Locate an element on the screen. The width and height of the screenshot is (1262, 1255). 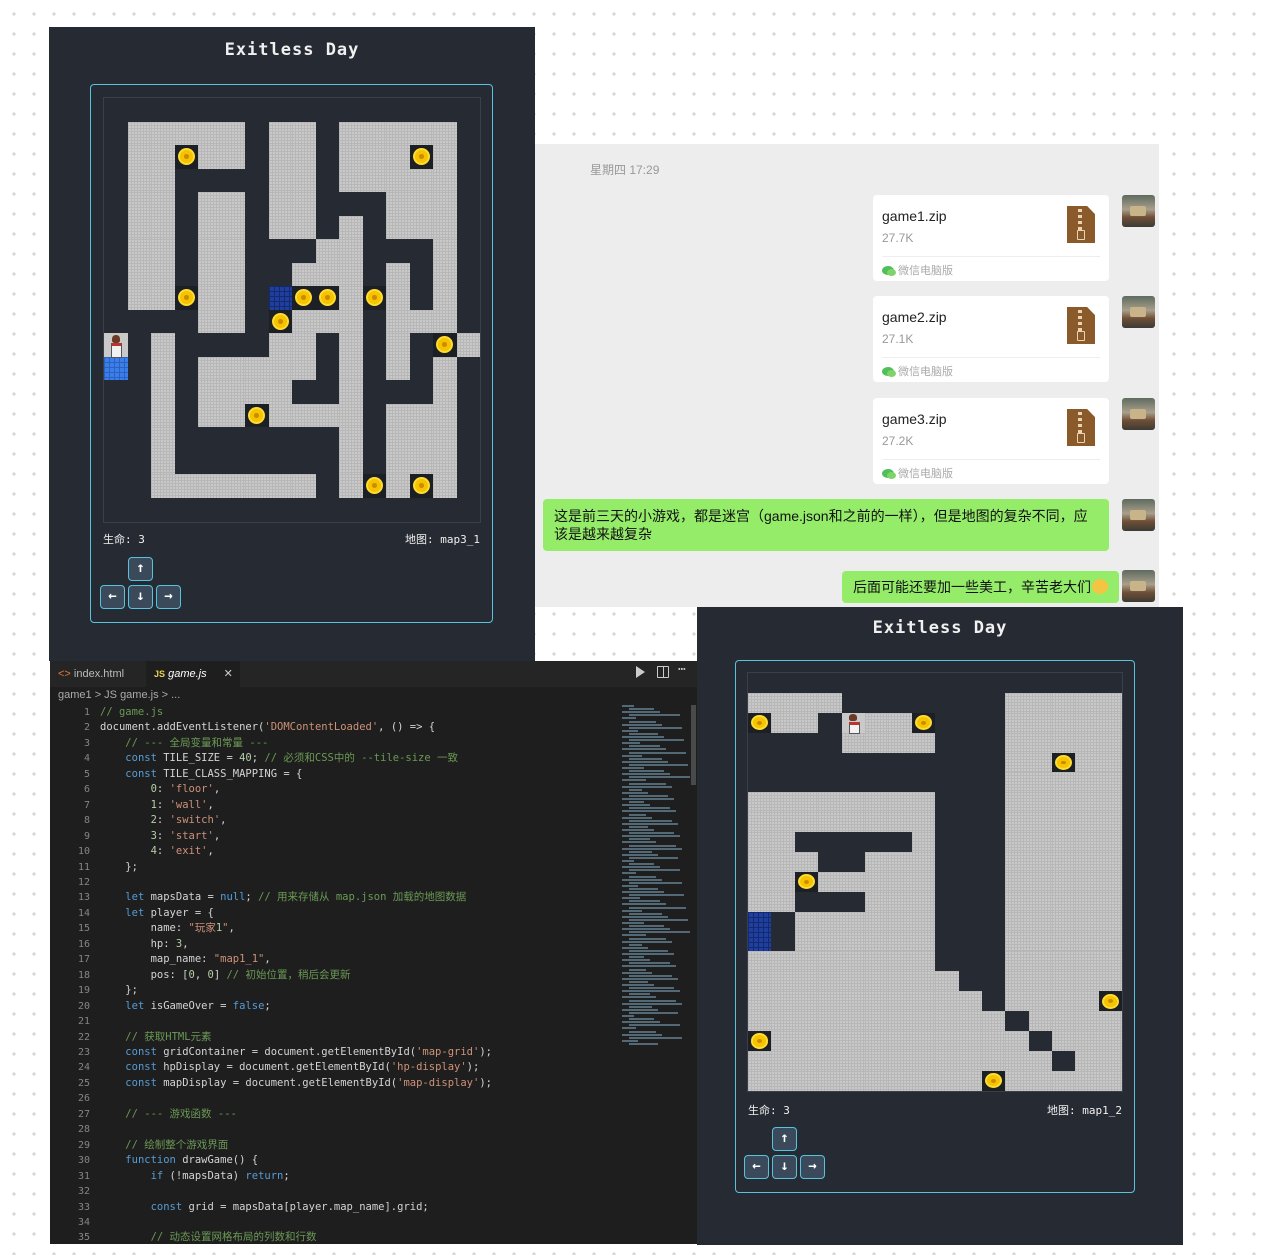
code-line: // 动态设置网格布局的列数和行数 is located at coordinates (296, 1237).